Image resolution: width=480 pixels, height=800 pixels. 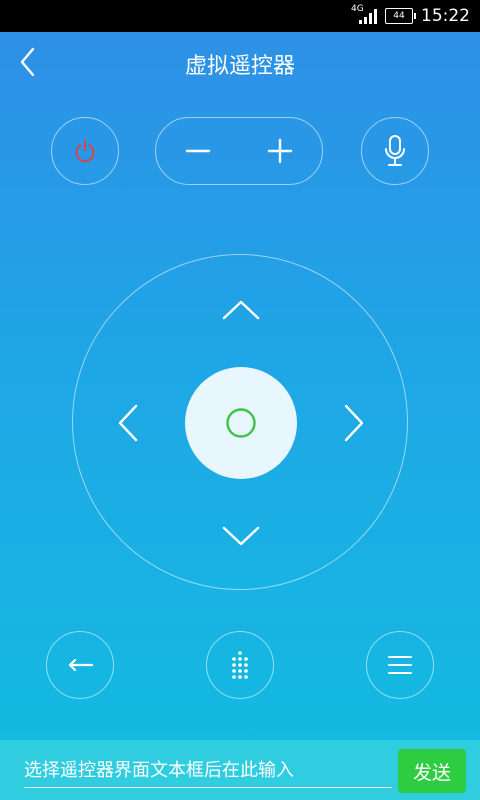 I want to click on network-indicator: 4G, so click(x=364, y=15).